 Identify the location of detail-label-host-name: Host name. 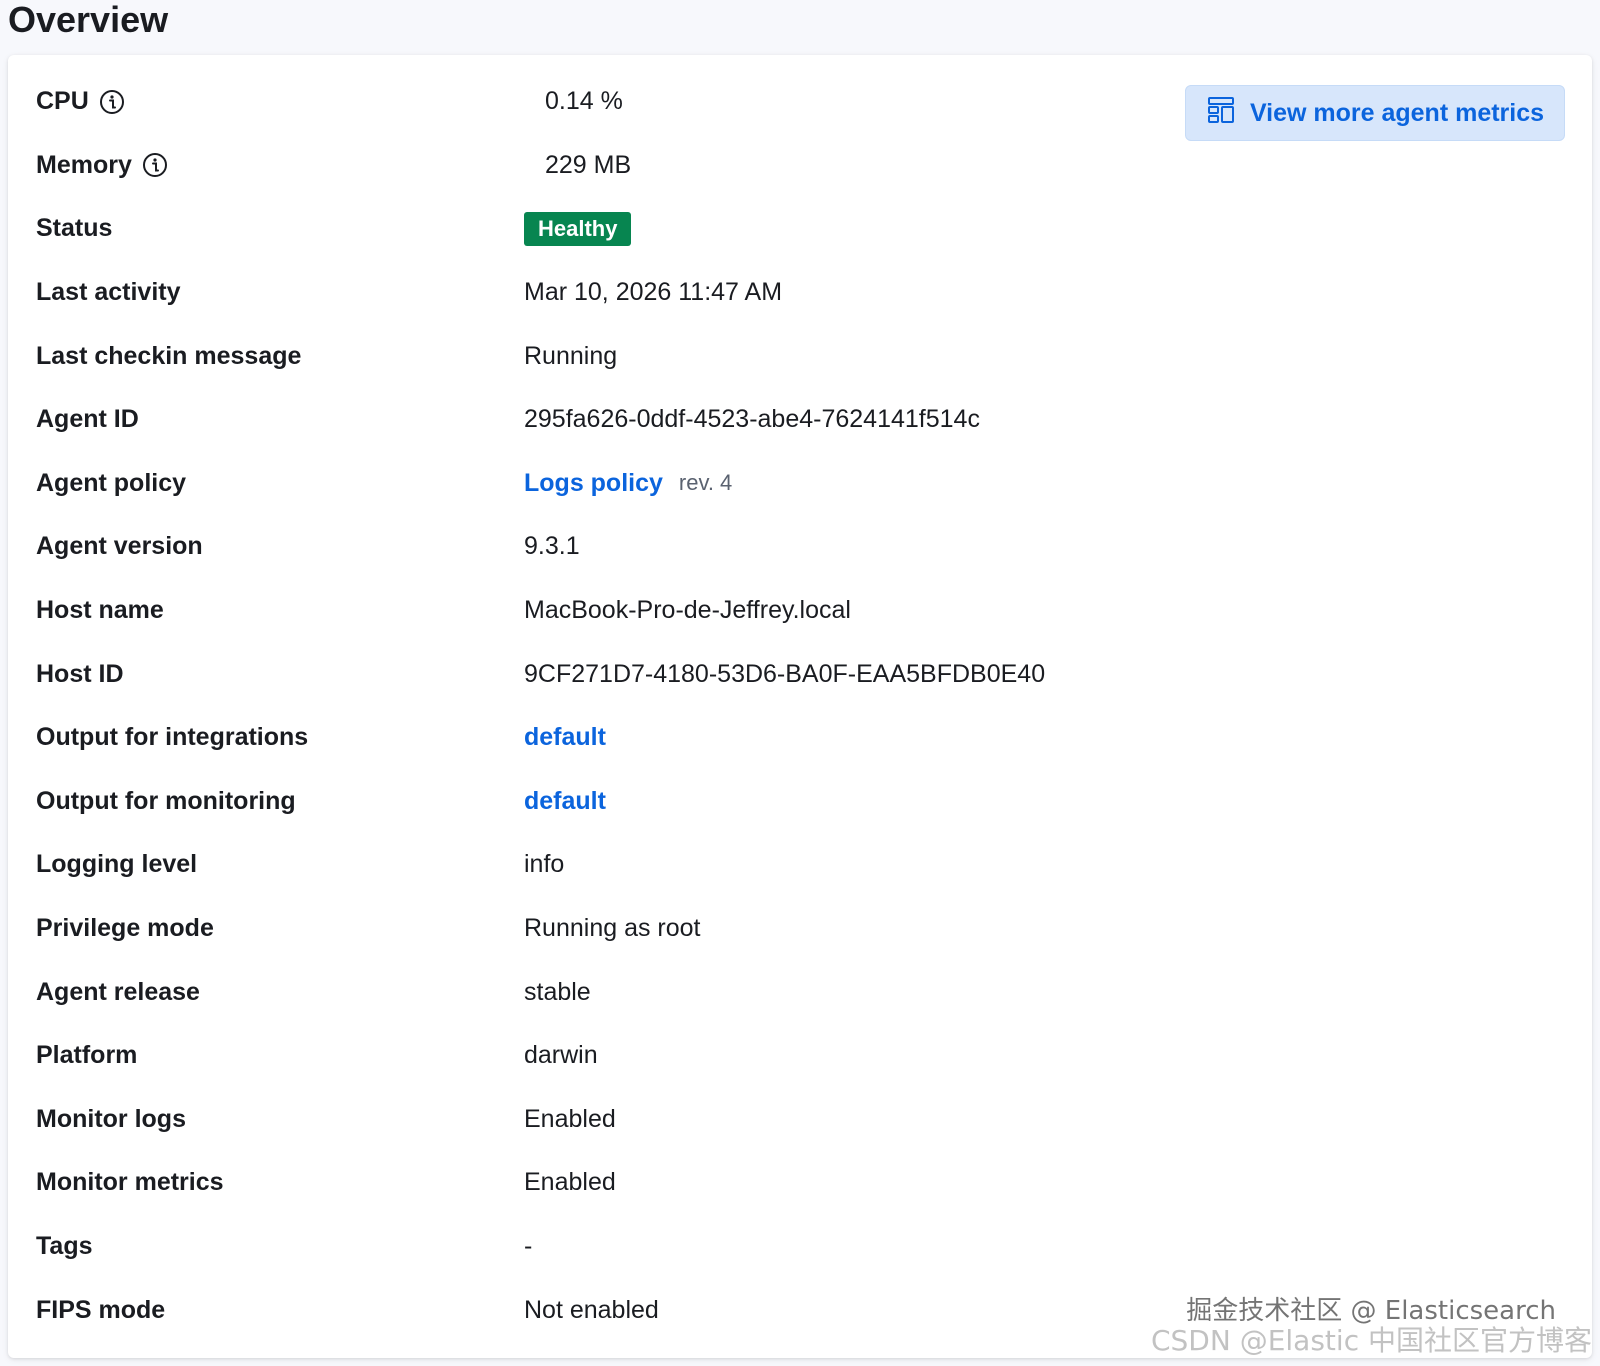
(100, 610).